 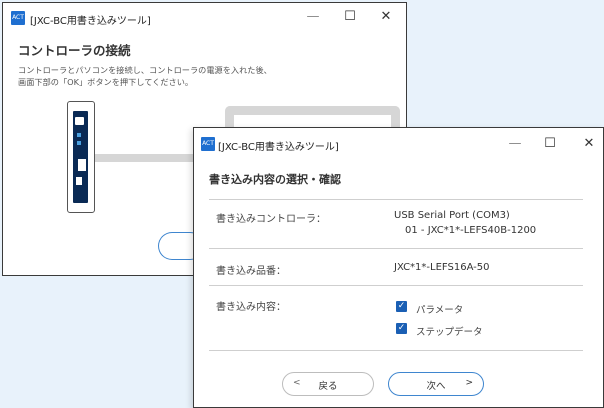 I want to click on product-value: JXC*1*-LEFS16A-50, so click(x=442, y=267).